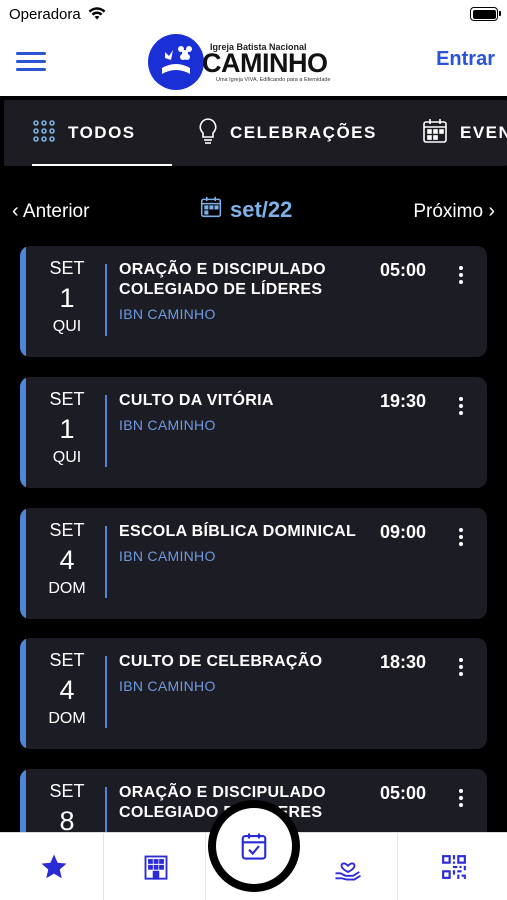  I want to click on logo-emblem, so click(176, 62).